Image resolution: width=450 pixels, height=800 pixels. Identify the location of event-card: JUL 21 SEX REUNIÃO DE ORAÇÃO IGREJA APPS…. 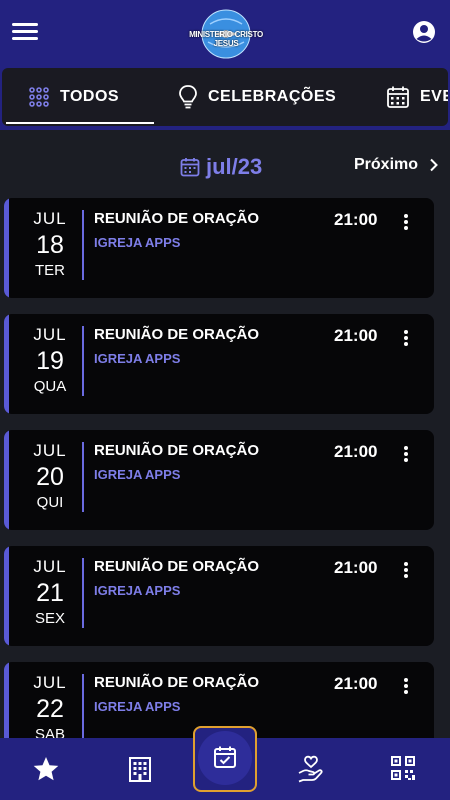
(219, 596).